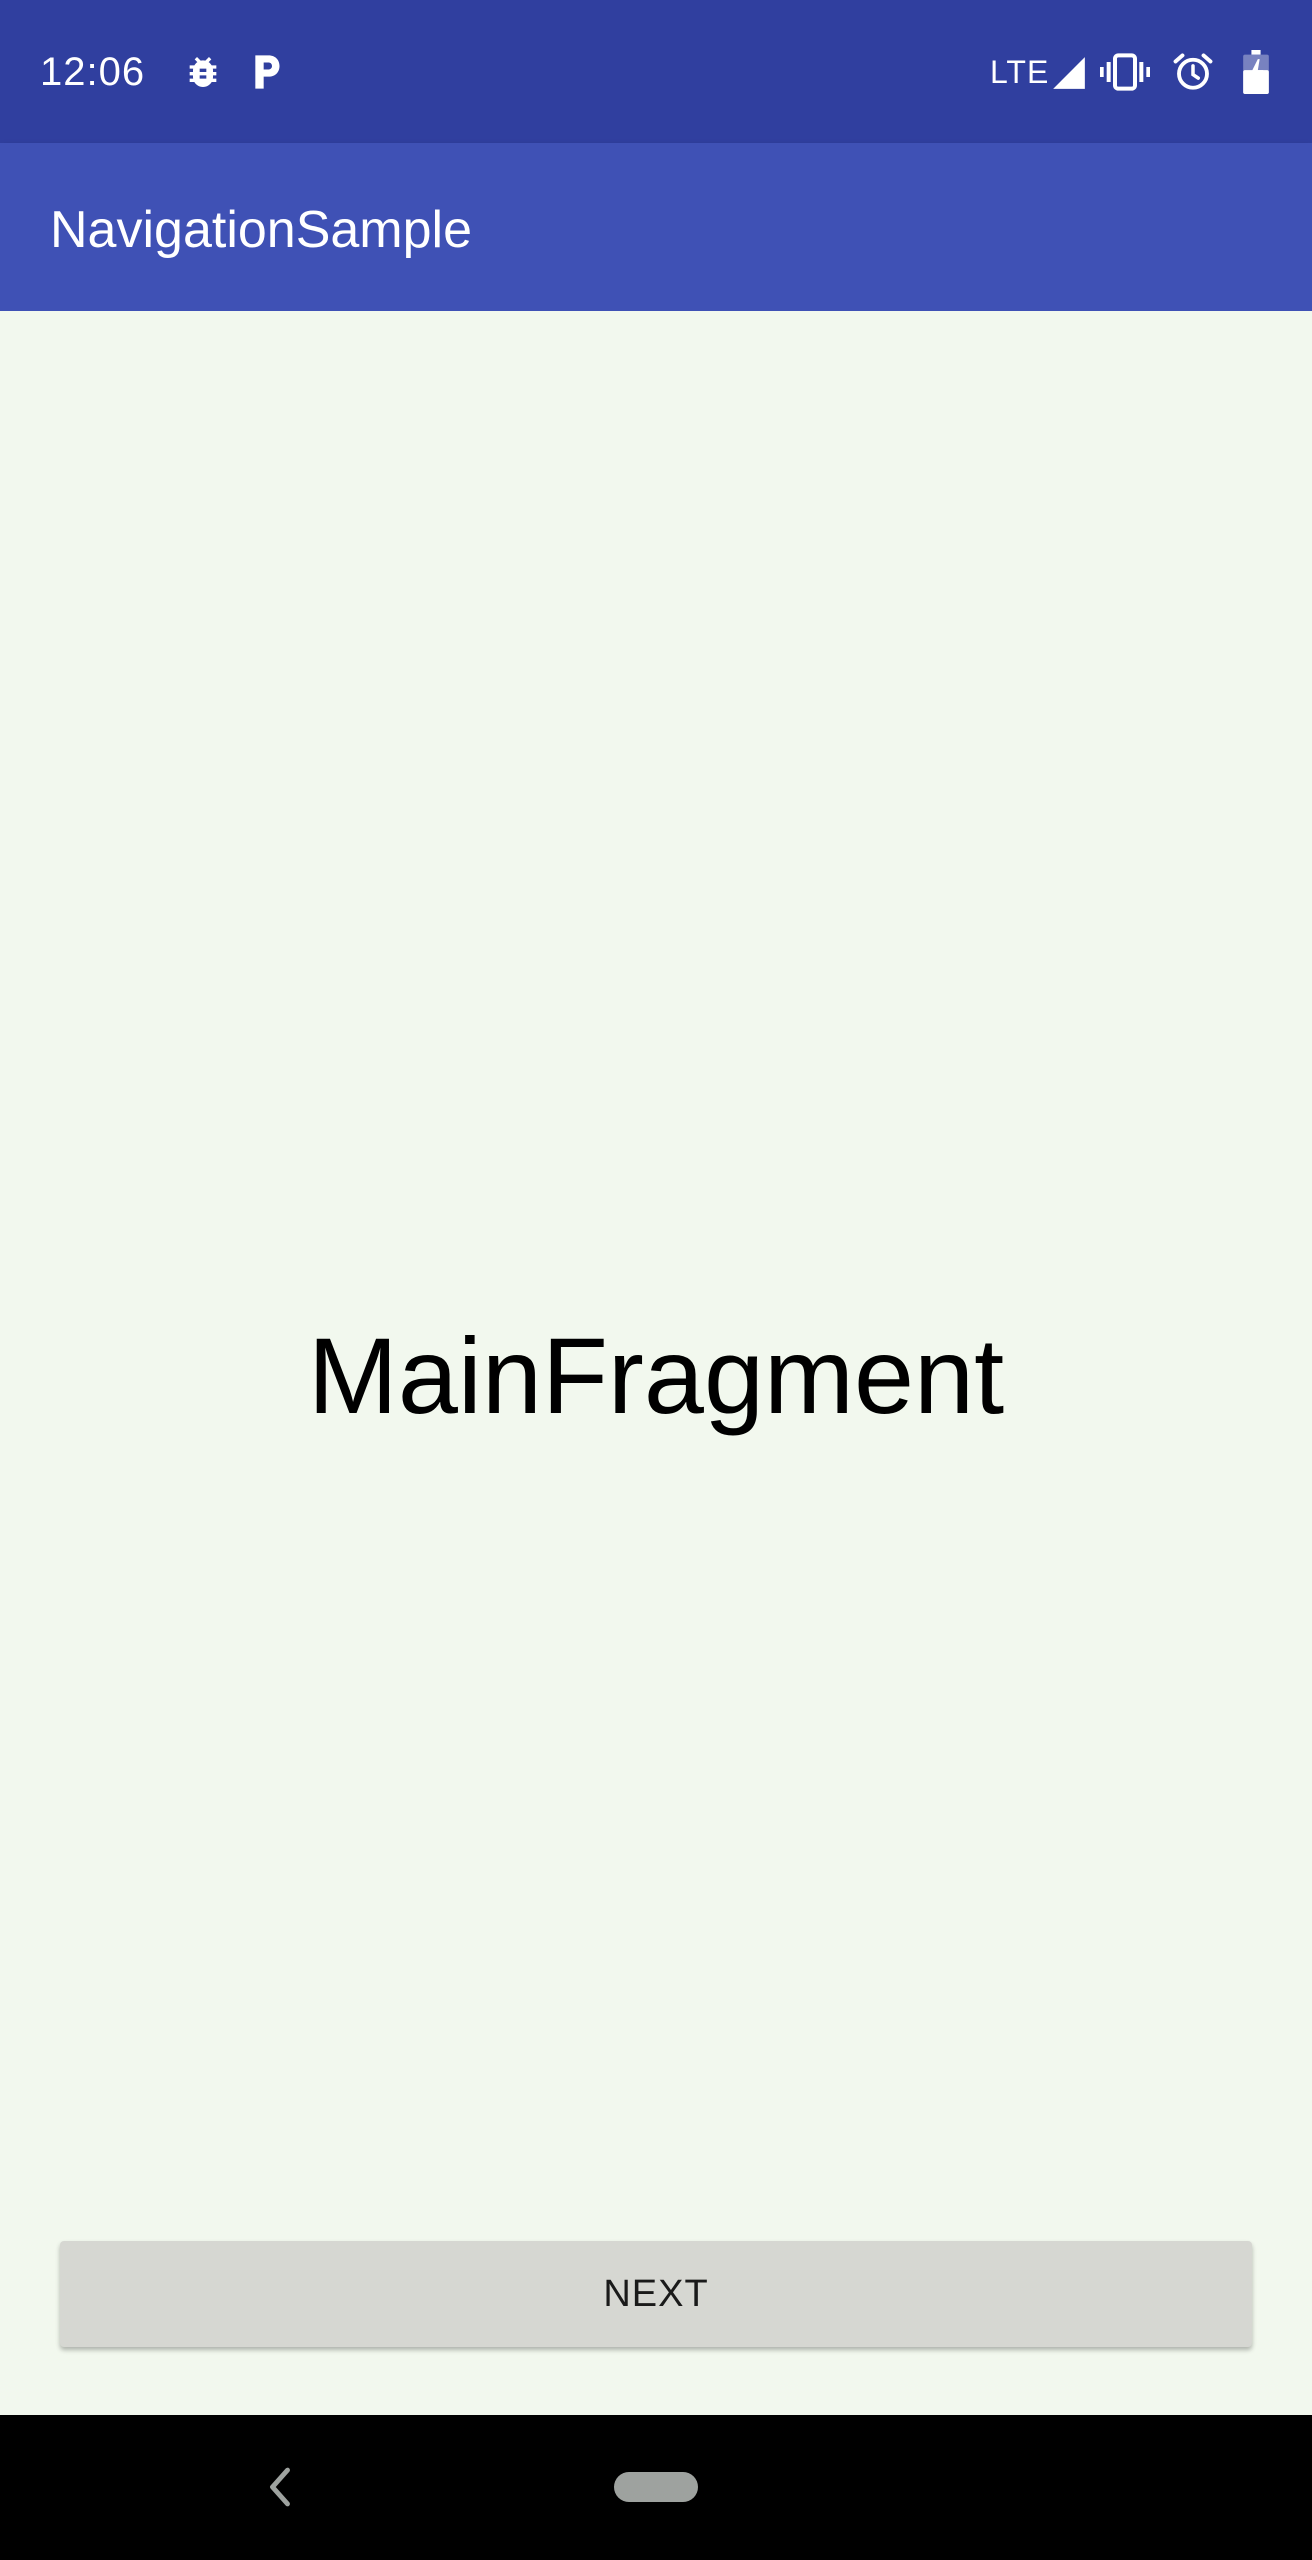 This screenshot has height=2560, width=1312. What do you see at coordinates (1125, 72) in the screenshot?
I see `vibrate-icon` at bounding box center [1125, 72].